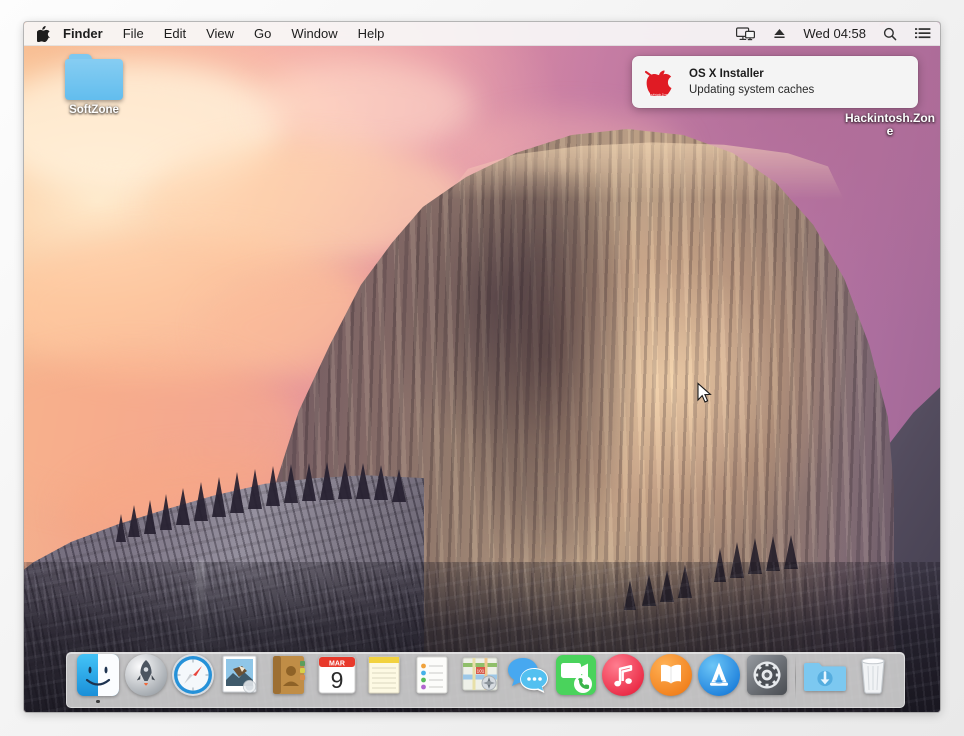 The image size is (964, 736). I want to click on dock-item-messages, so click(528, 678).